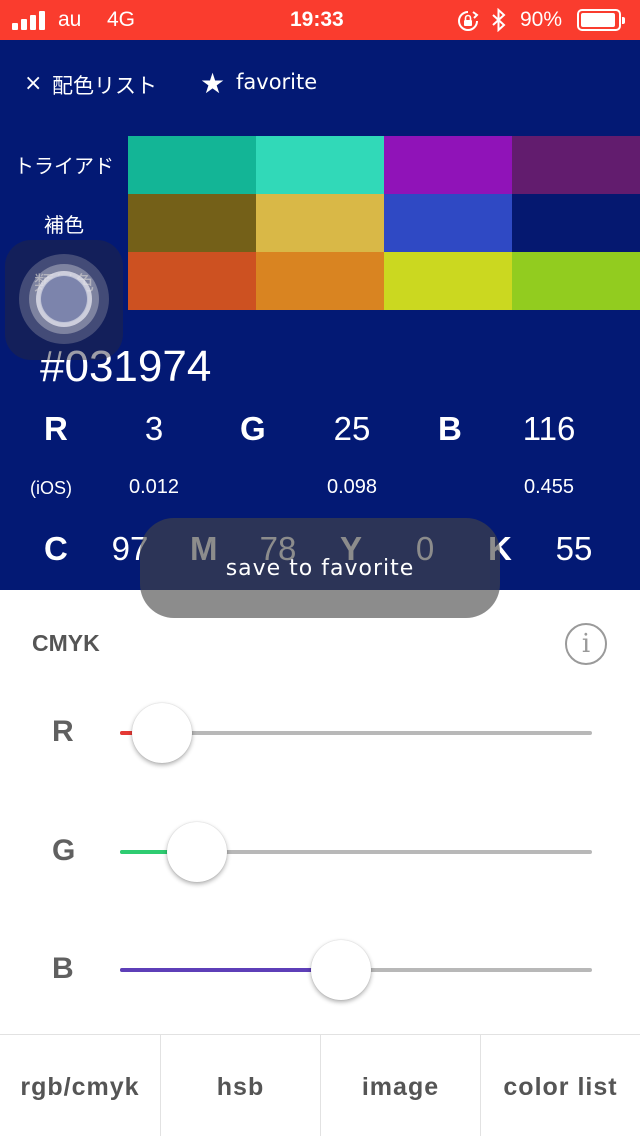 The height and width of the screenshot is (1136, 640). Describe the element at coordinates (161, 733) in the screenshot. I see `r-slider-thumb` at that location.